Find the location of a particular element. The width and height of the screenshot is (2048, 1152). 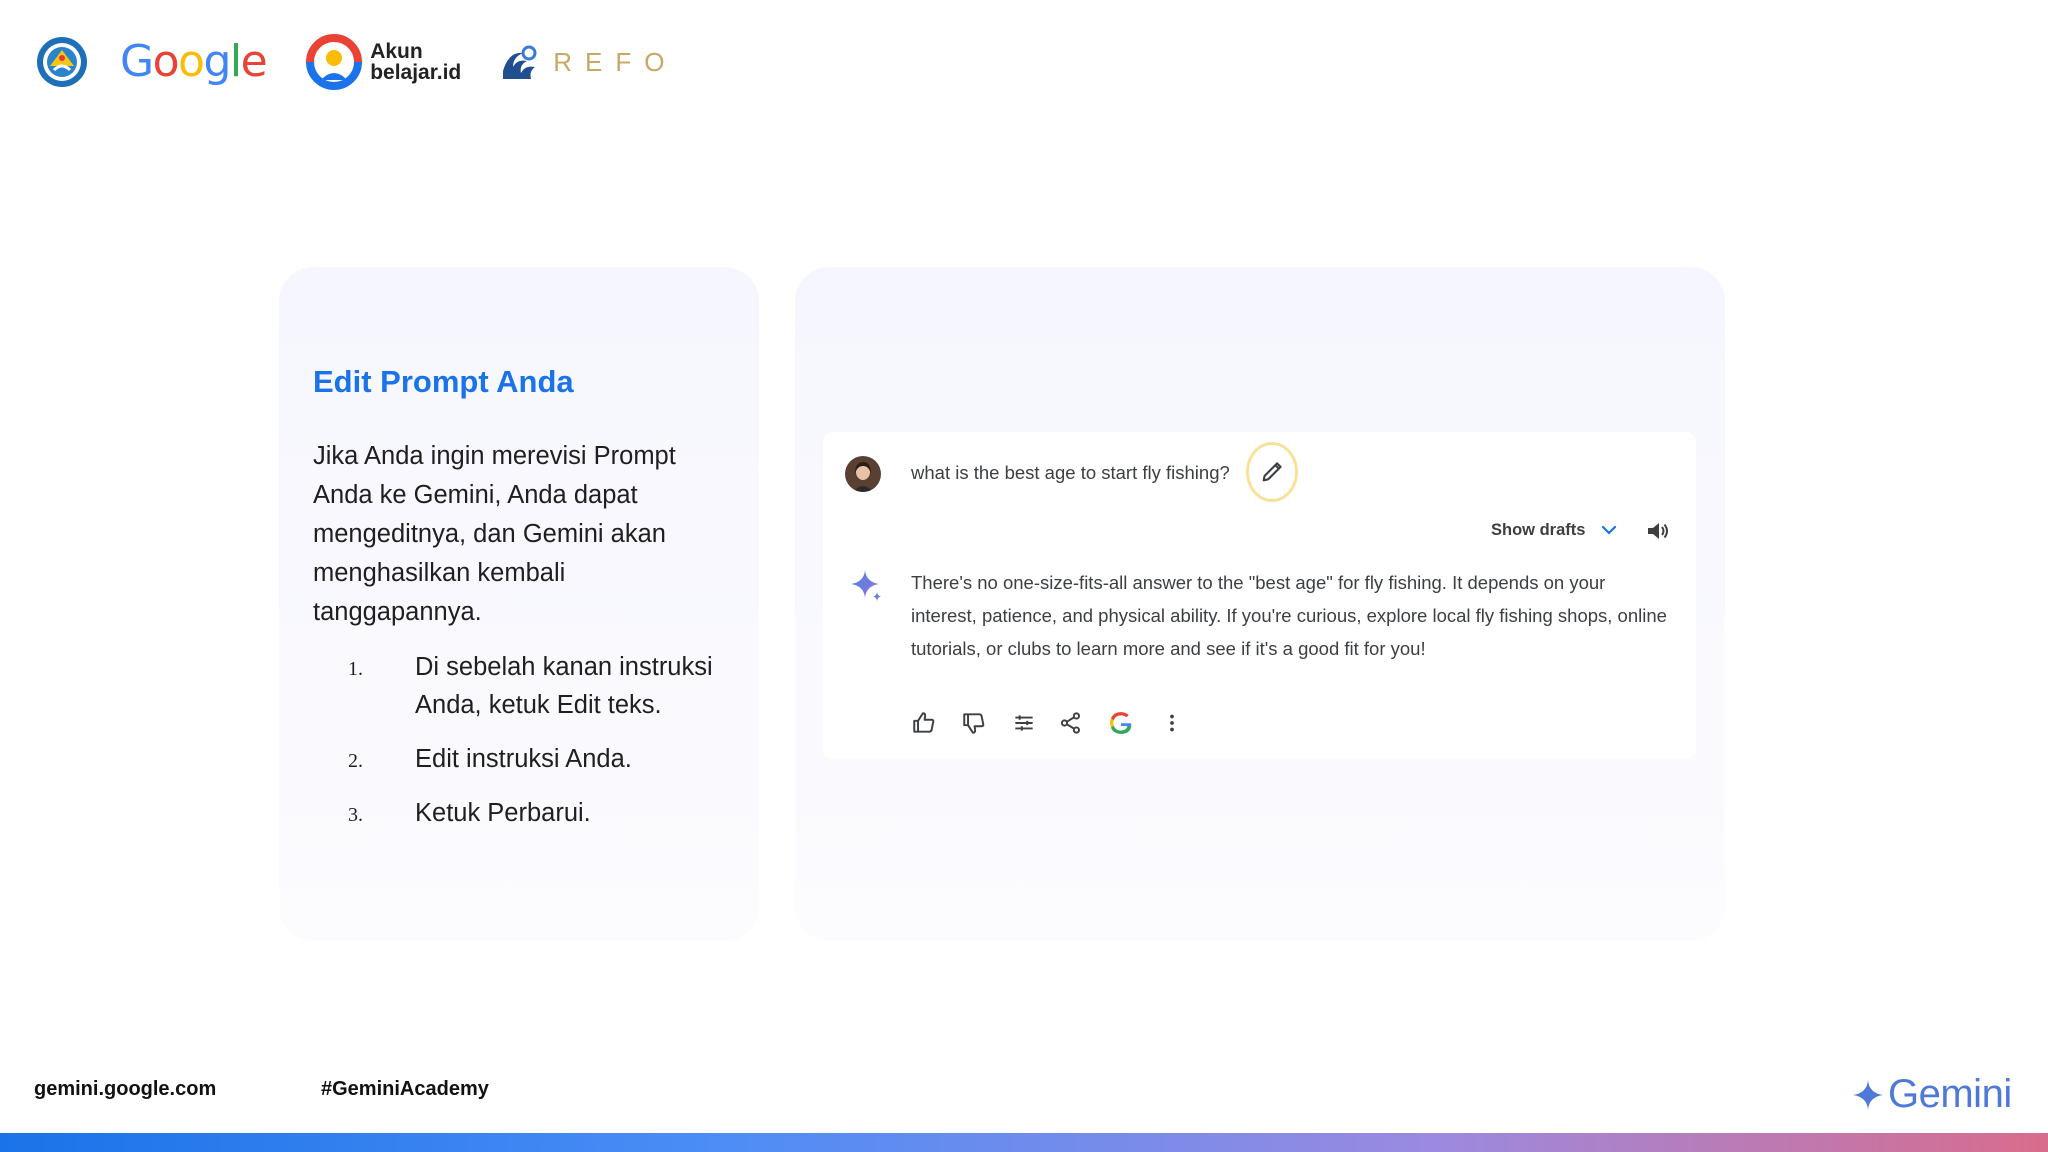

gemini-star-icon is located at coordinates (1868, 1094).